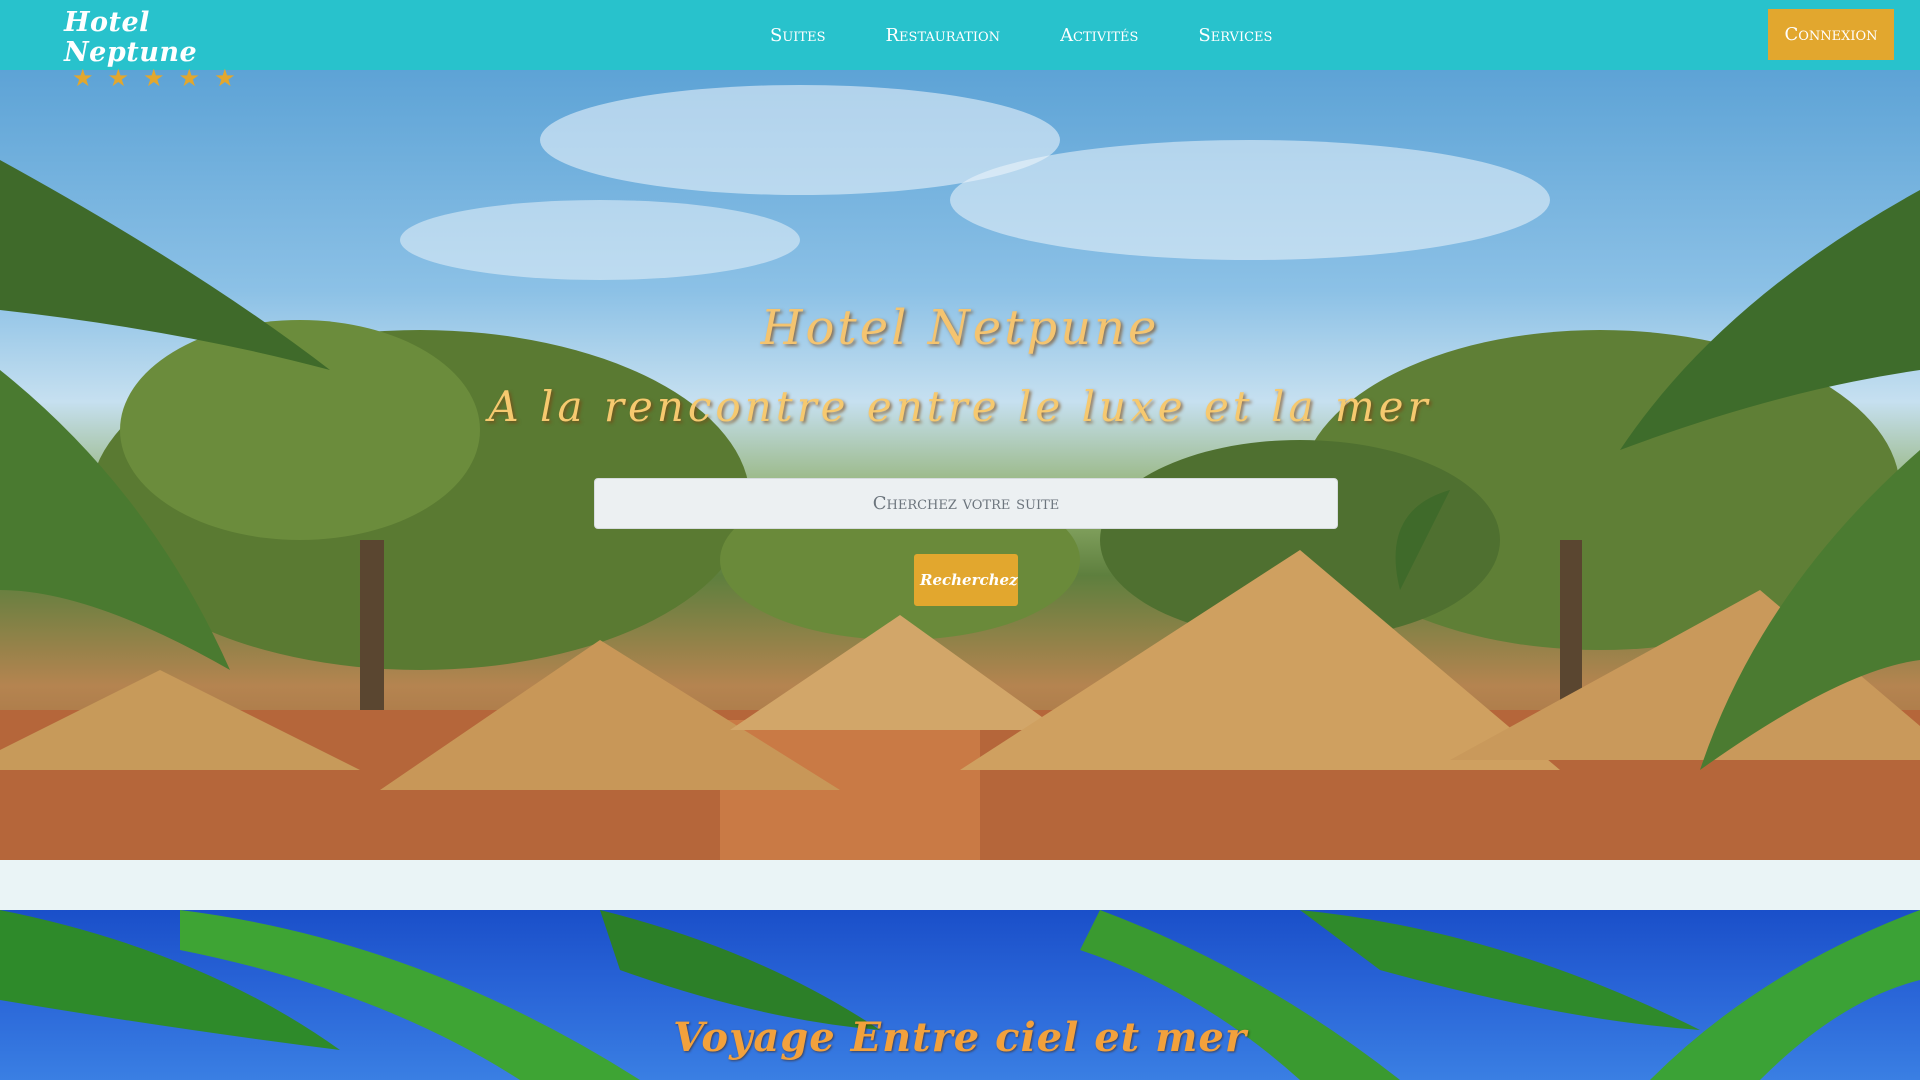 The width and height of the screenshot is (1920, 1080). Describe the element at coordinates (168, 78) in the screenshot. I see `rating-stars: ★ ★ ★ ★ ★` at that location.